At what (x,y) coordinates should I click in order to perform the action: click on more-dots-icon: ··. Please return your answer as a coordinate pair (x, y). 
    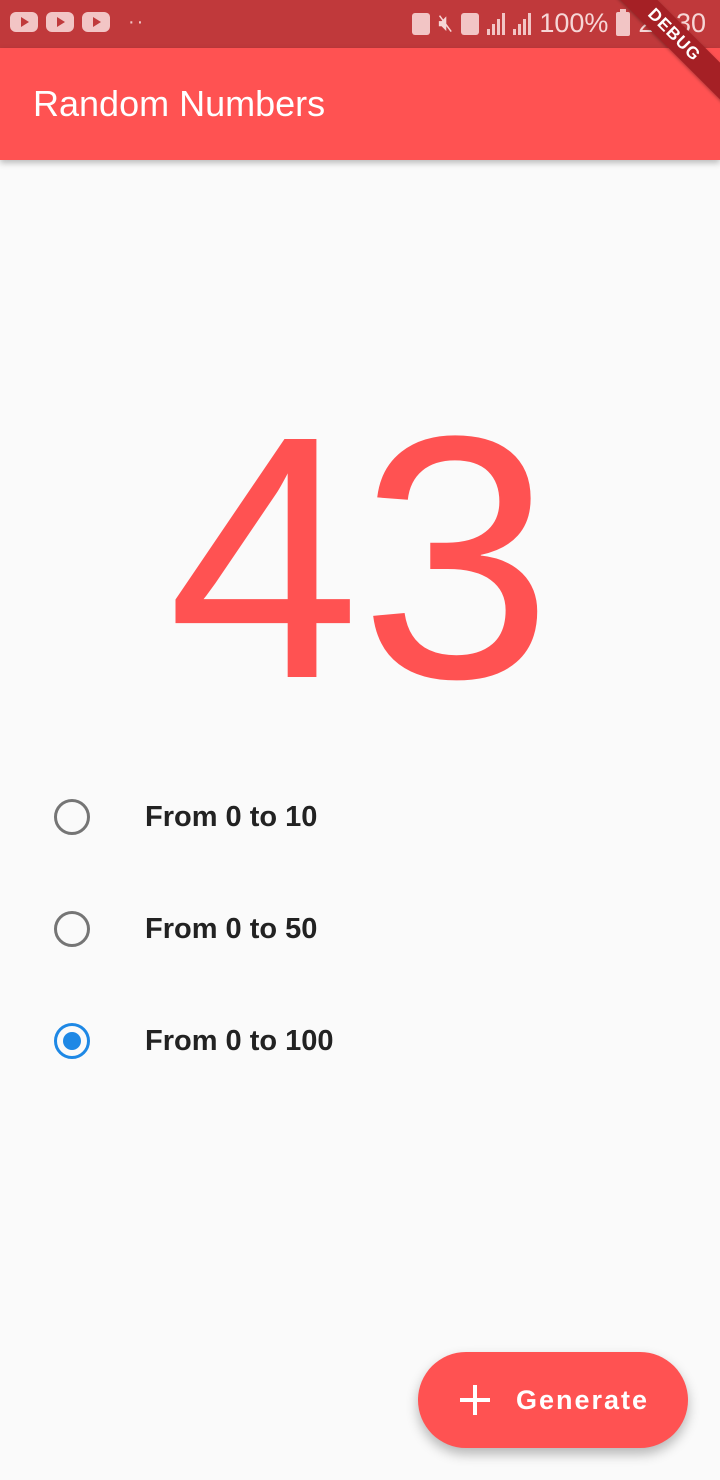
    Looking at the image, I should click on (137, 22).